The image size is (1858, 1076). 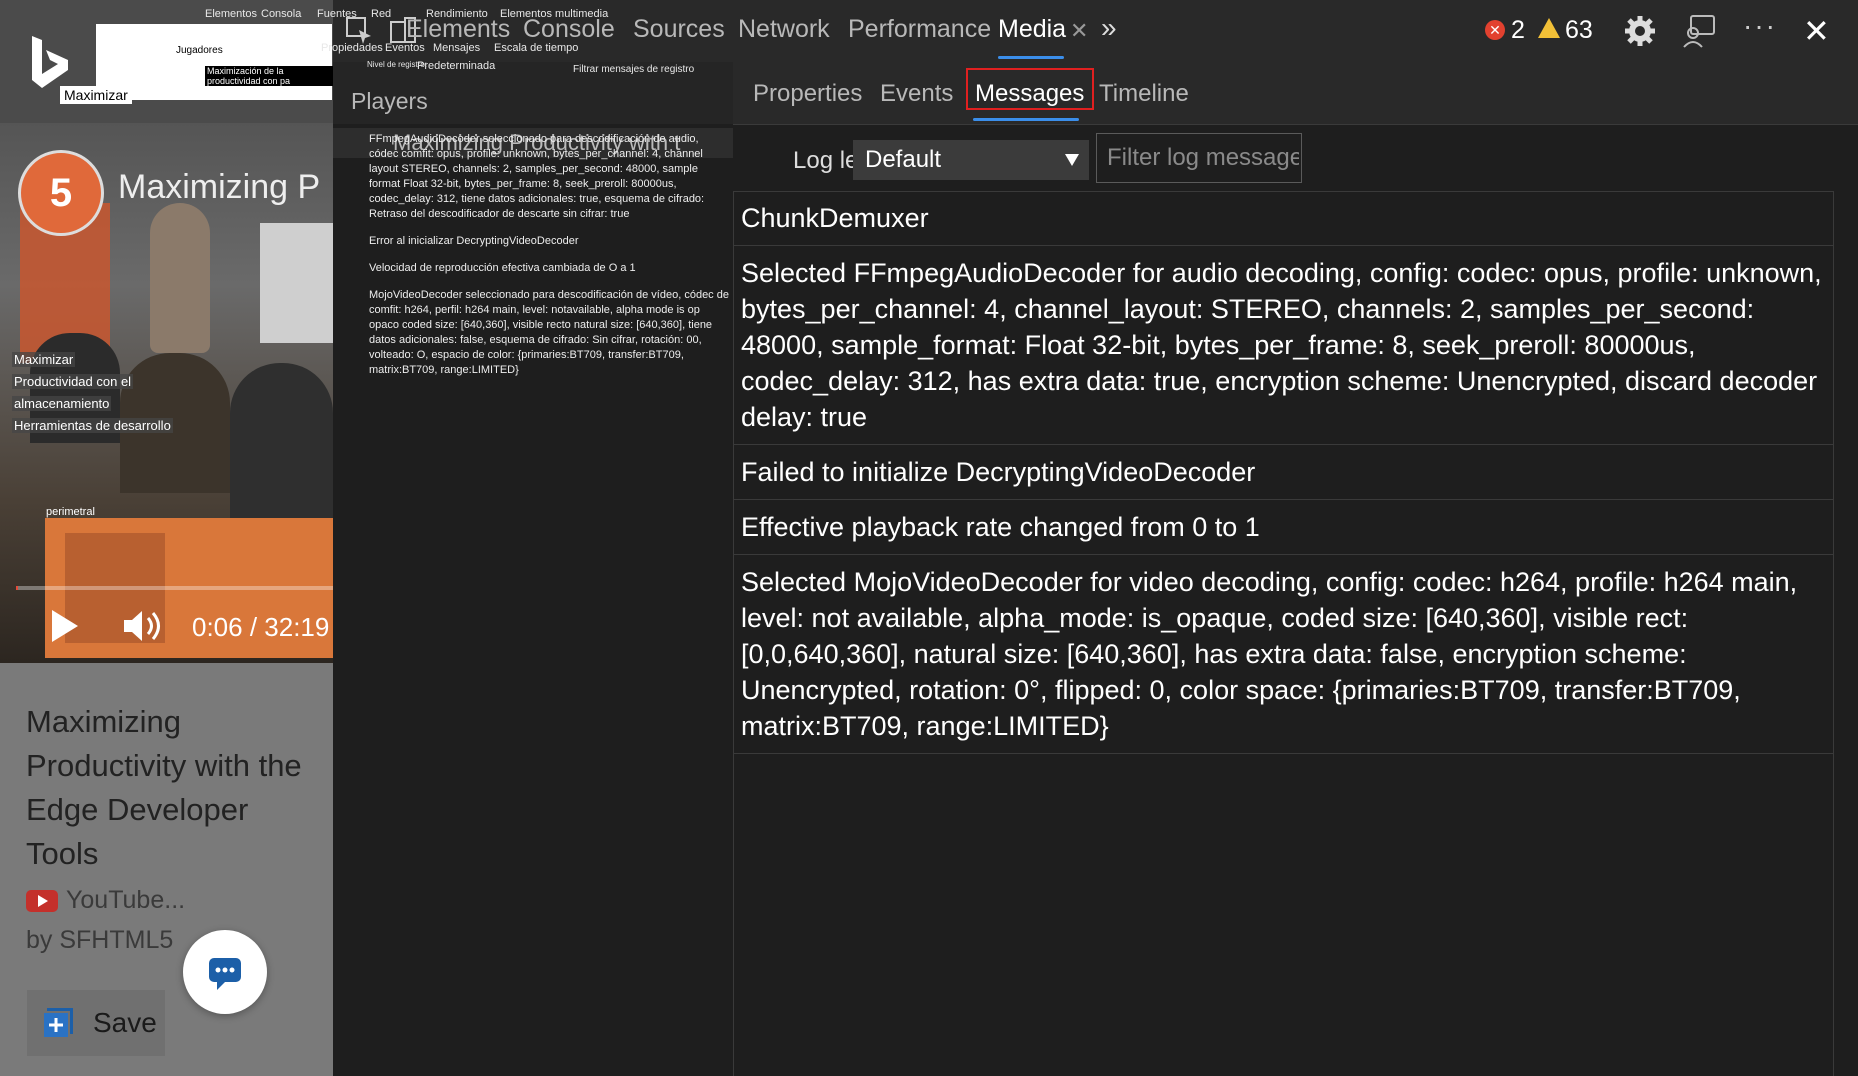 I want to click on tab-media: Media, so click(x=1032, y=29).